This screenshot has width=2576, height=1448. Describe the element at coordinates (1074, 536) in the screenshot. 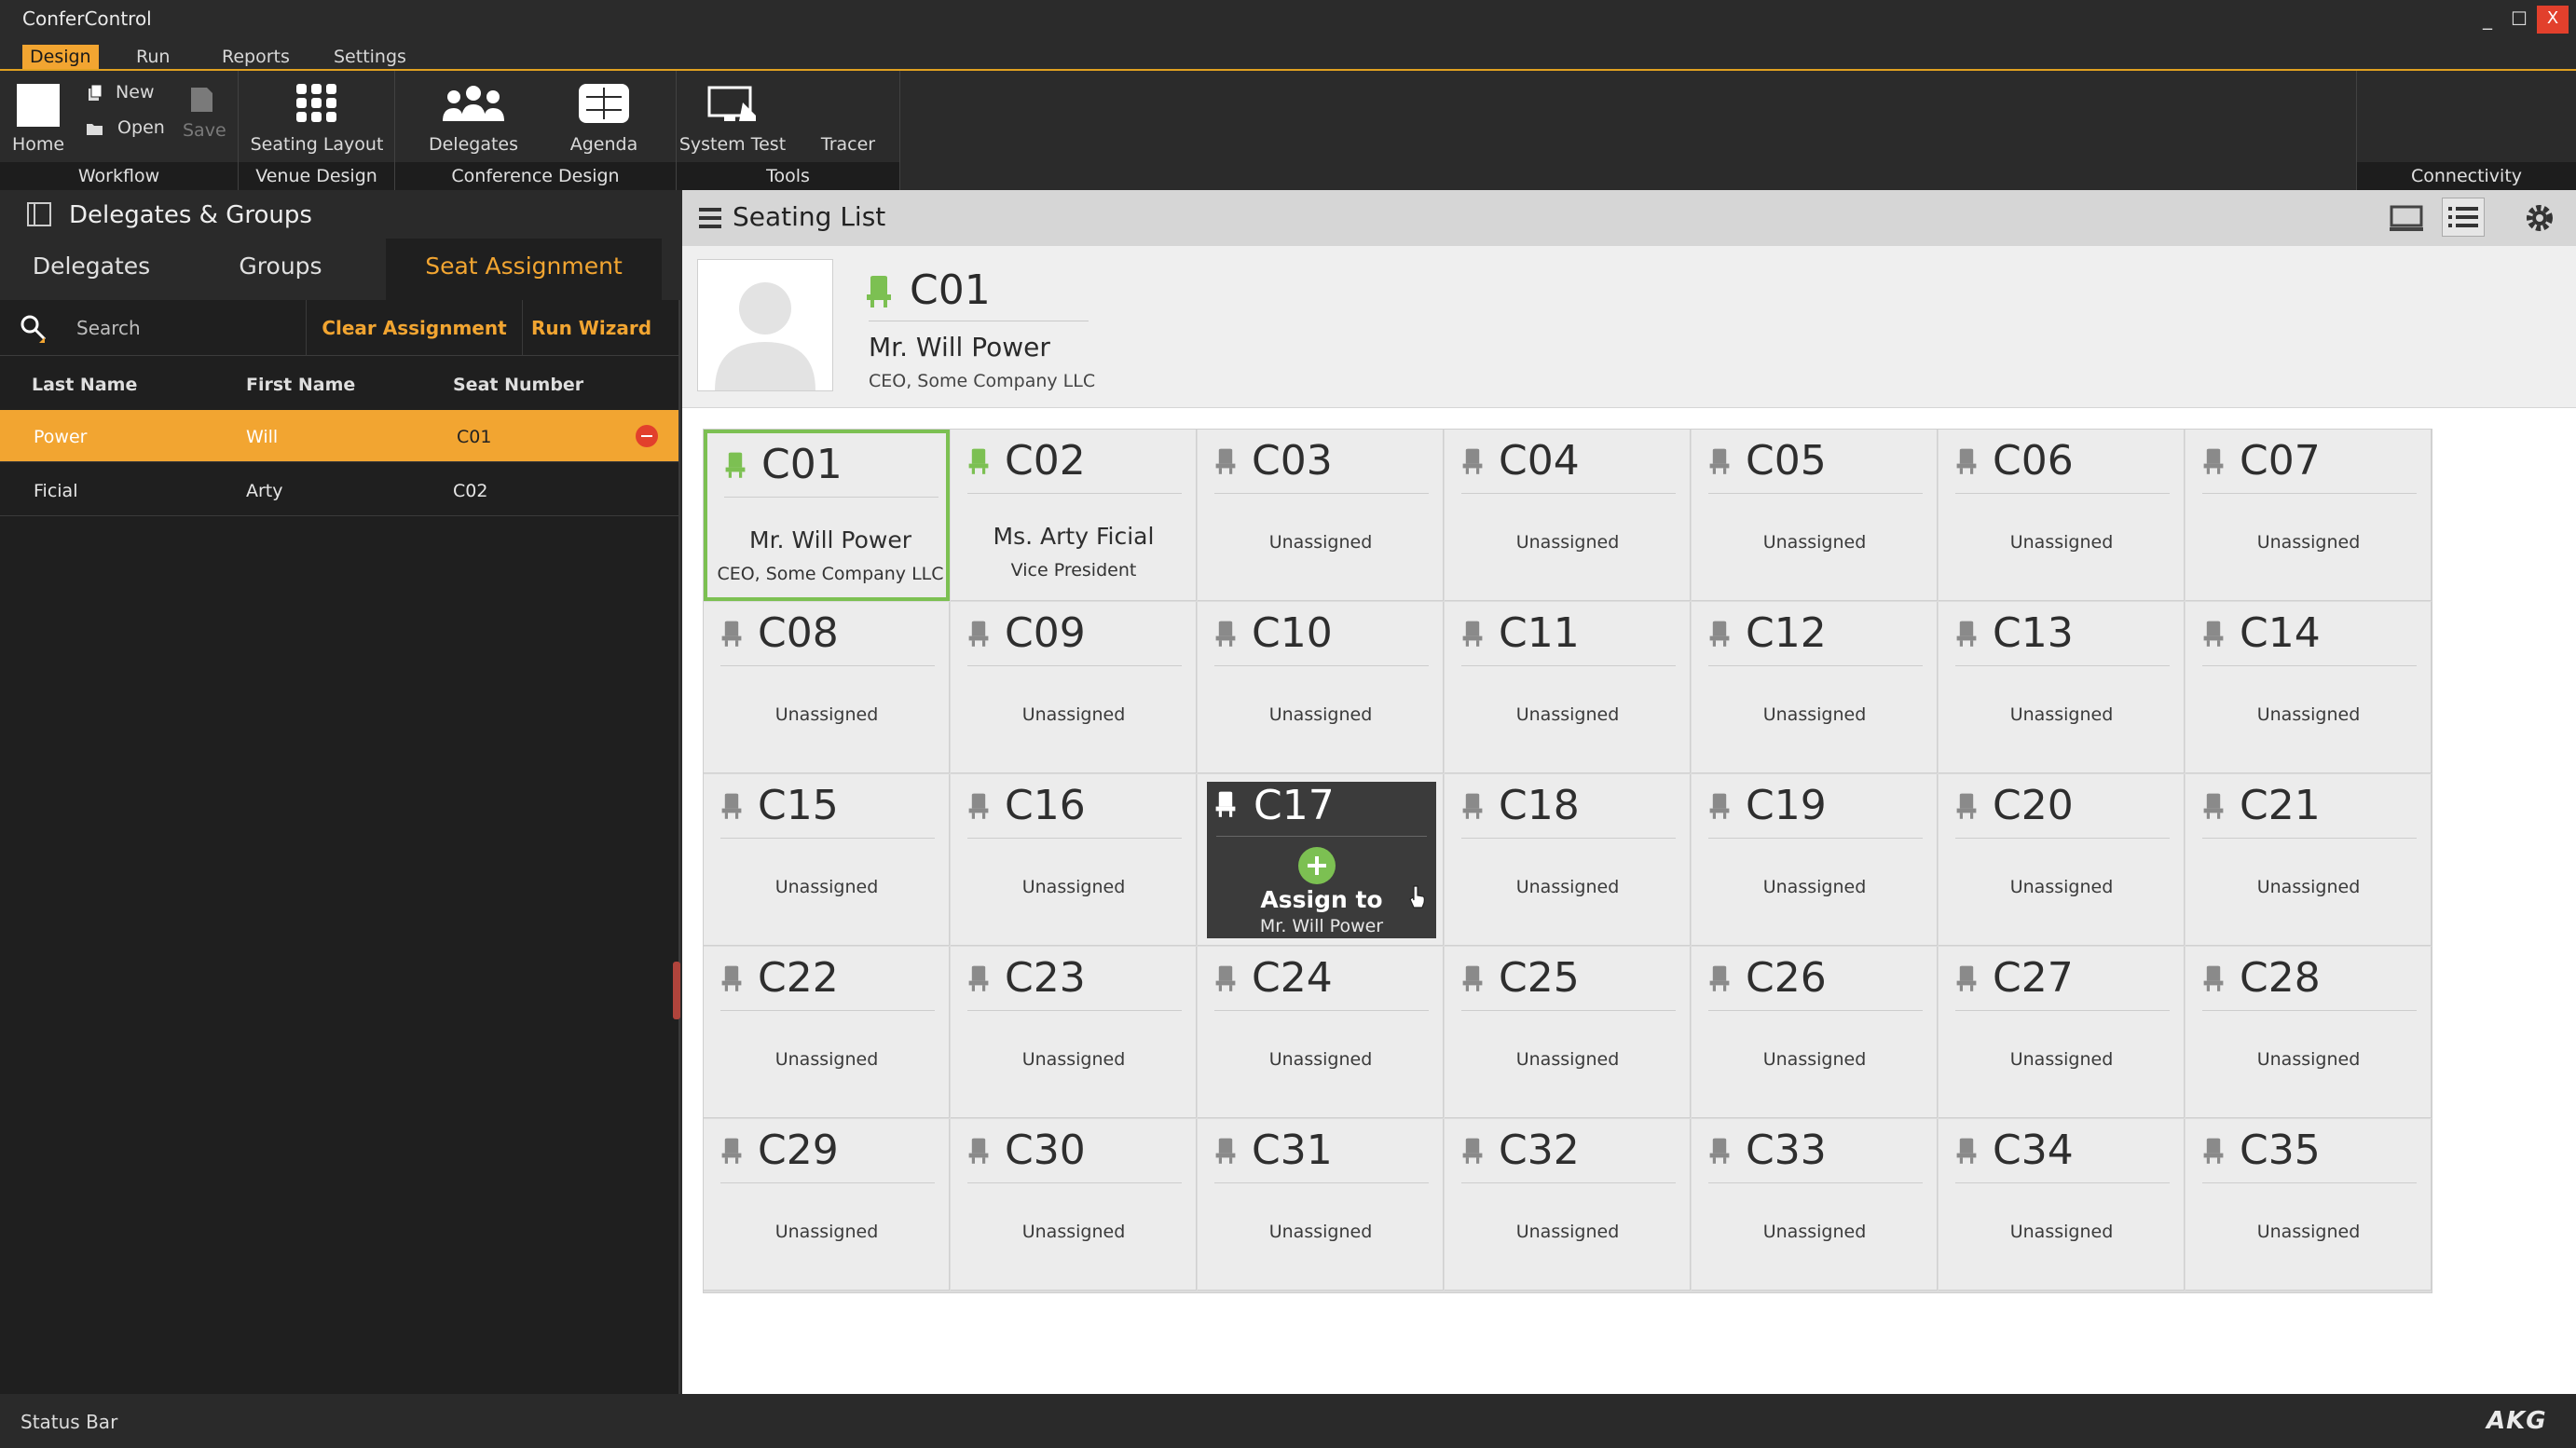

I see `seat-delegate-name: Ms. Arty Ficial` at that location.